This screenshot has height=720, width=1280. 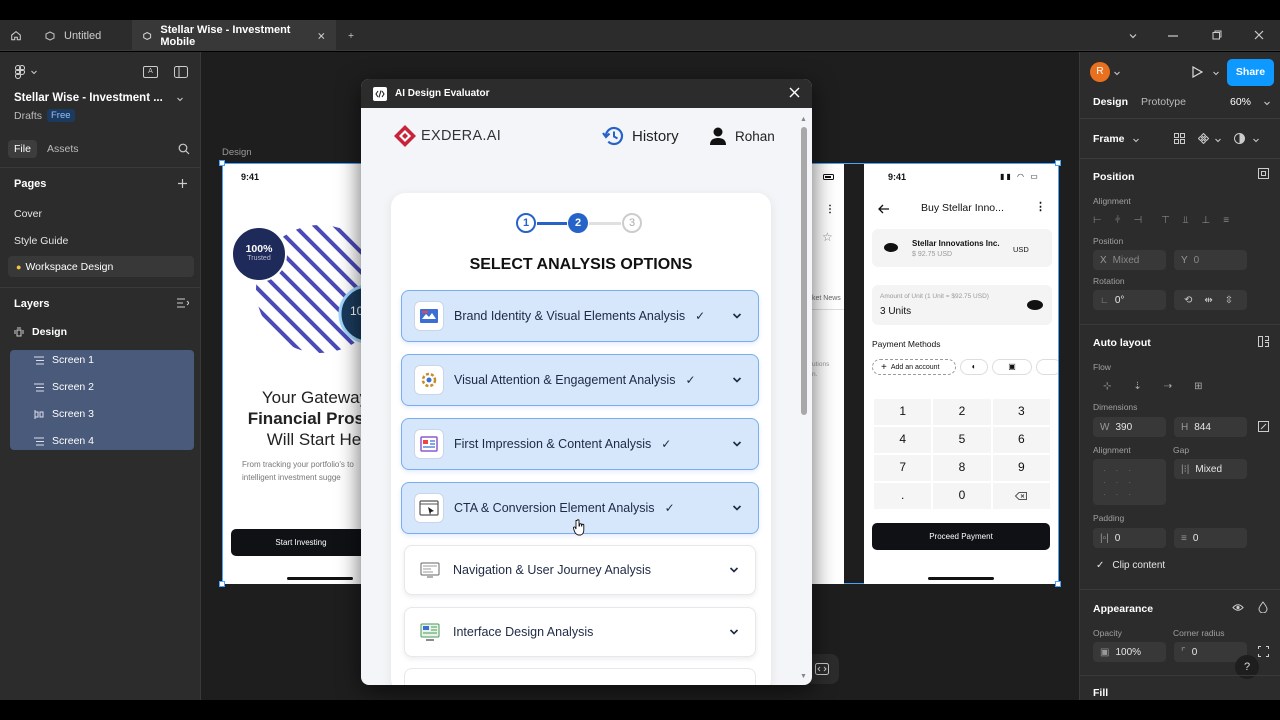 I want to click on expand-corners-icon, so click(x=1263, y=651).